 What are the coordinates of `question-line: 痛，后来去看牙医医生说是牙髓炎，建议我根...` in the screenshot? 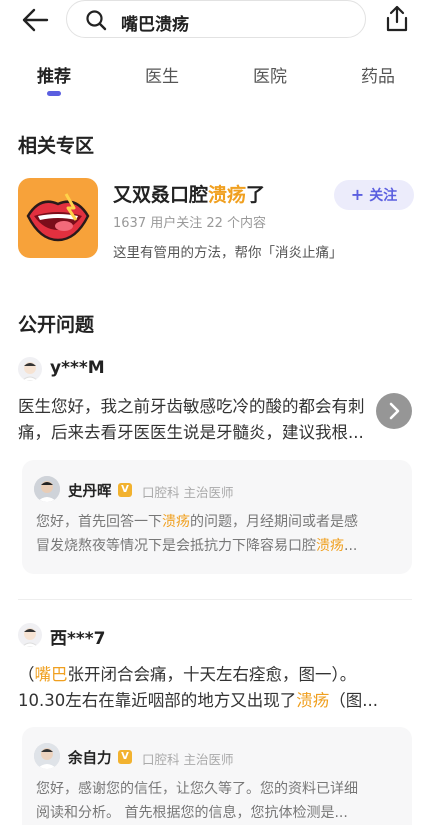 It's located at (191, 432).